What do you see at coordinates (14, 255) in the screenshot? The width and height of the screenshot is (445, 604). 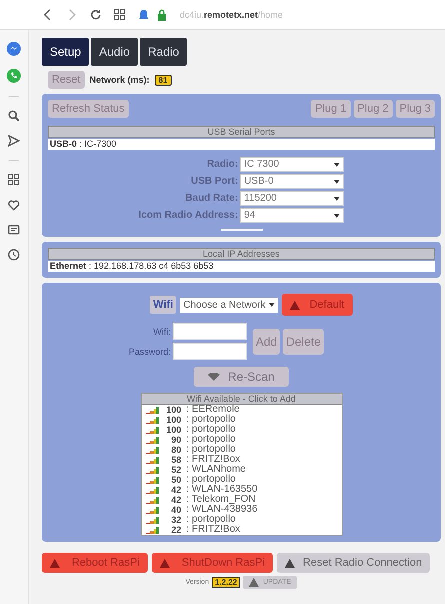 I see `clock-icon` at bounding box center [14, 255].